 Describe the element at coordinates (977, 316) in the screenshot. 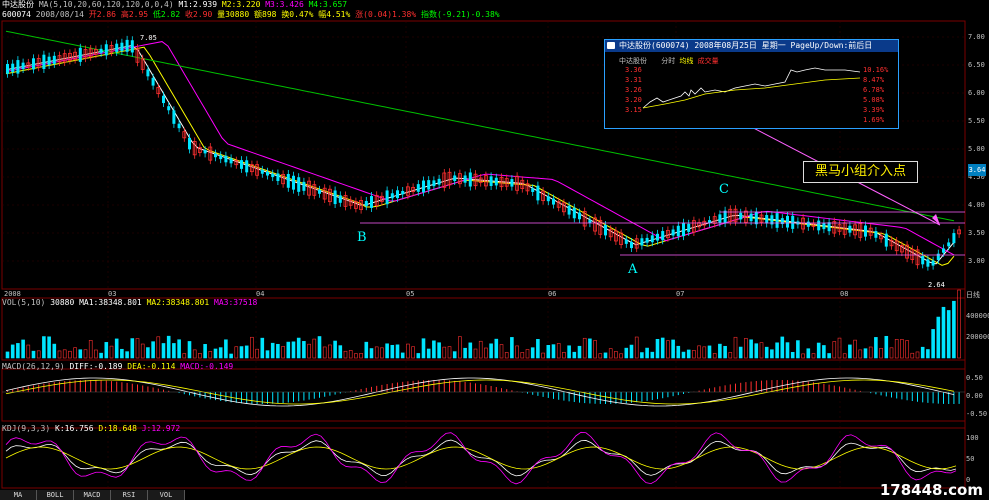

I see `vol-axis-400k: 400000` at that location.